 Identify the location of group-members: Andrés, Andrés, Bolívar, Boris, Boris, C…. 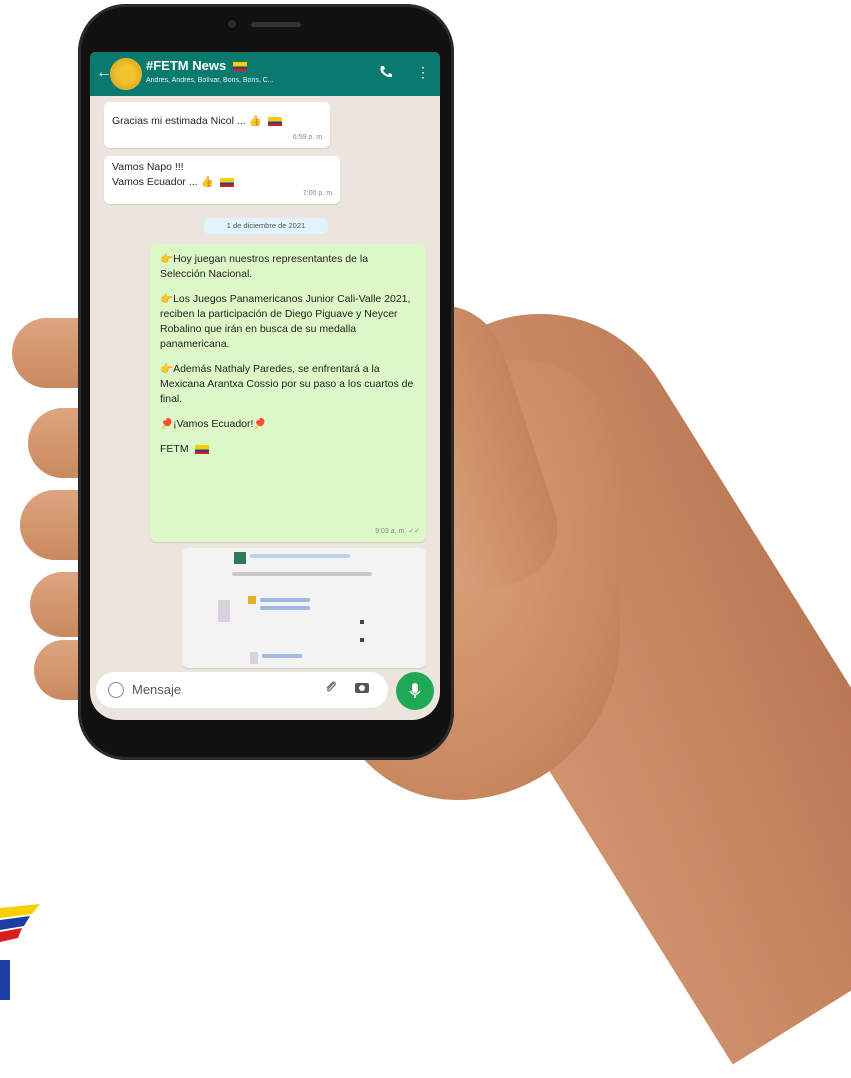
(210, 80).